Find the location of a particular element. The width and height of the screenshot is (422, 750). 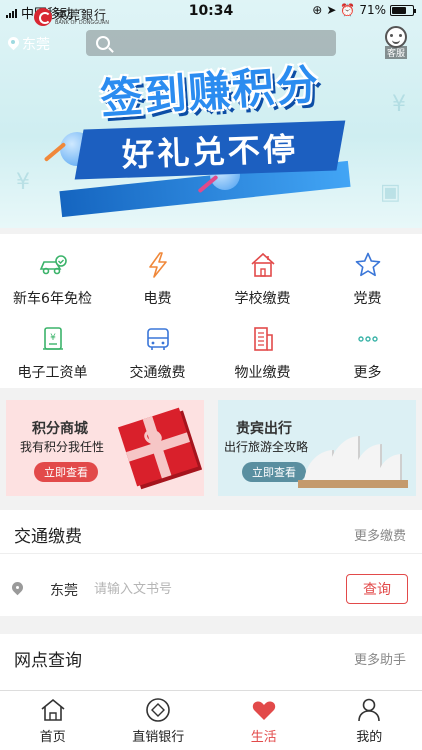

building-icon is located at coordinates (263, 339).